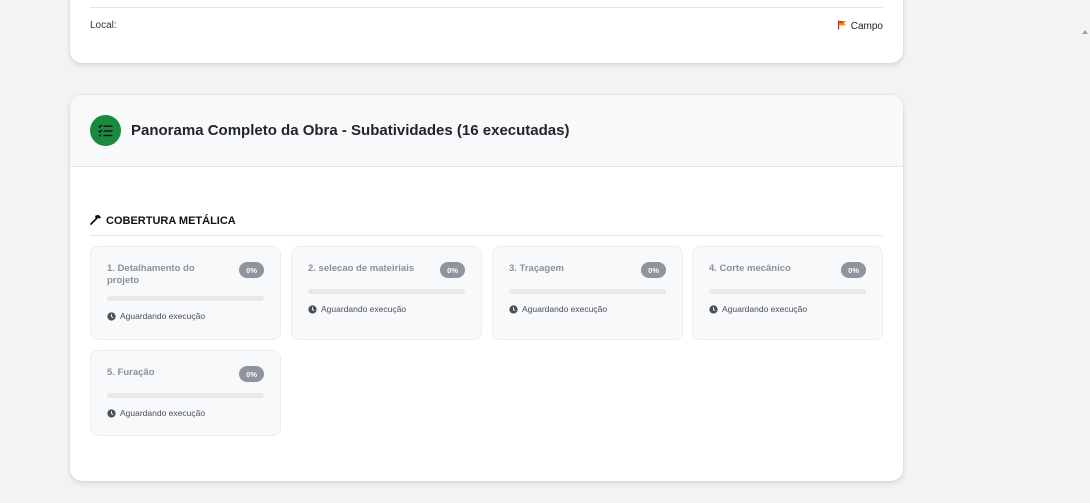  I want to click on local-label: Local:, so click(103, 25).